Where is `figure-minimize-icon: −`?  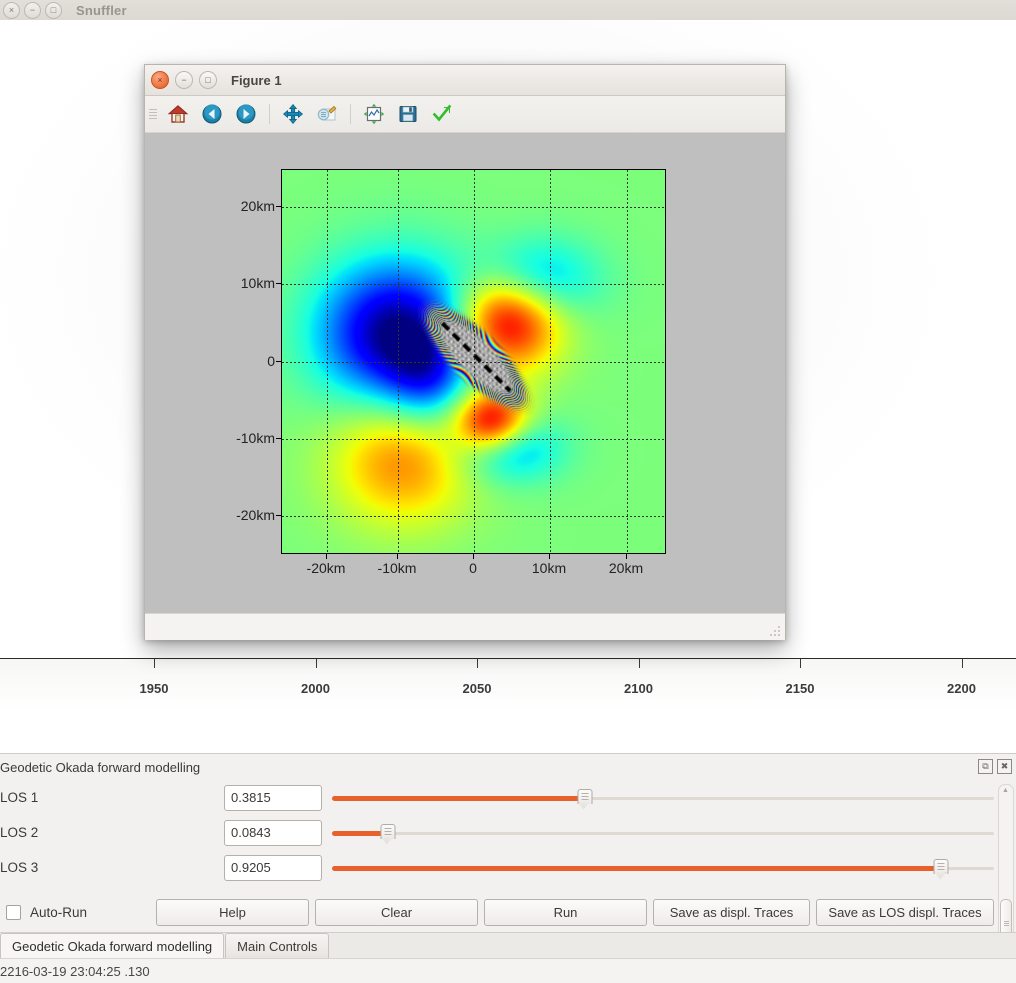
figure-minimize-icon: − is located at coordinates (184, 80).